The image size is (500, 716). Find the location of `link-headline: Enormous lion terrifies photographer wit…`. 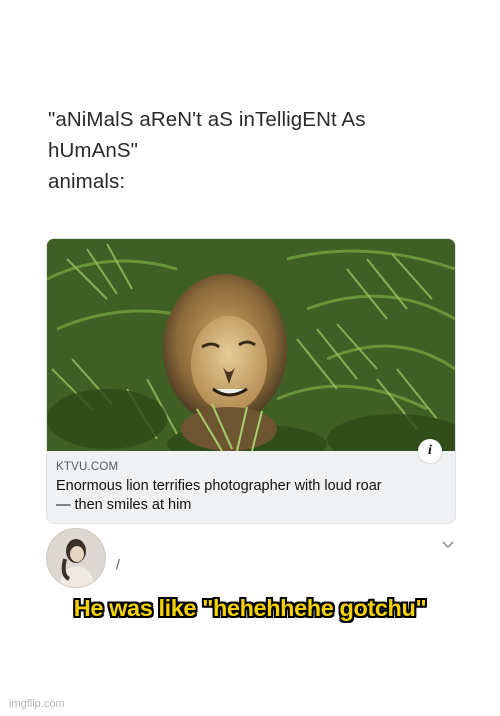

link-headline: Enormous lion terrifies photographer wit… is located at coordinates (251, 496).